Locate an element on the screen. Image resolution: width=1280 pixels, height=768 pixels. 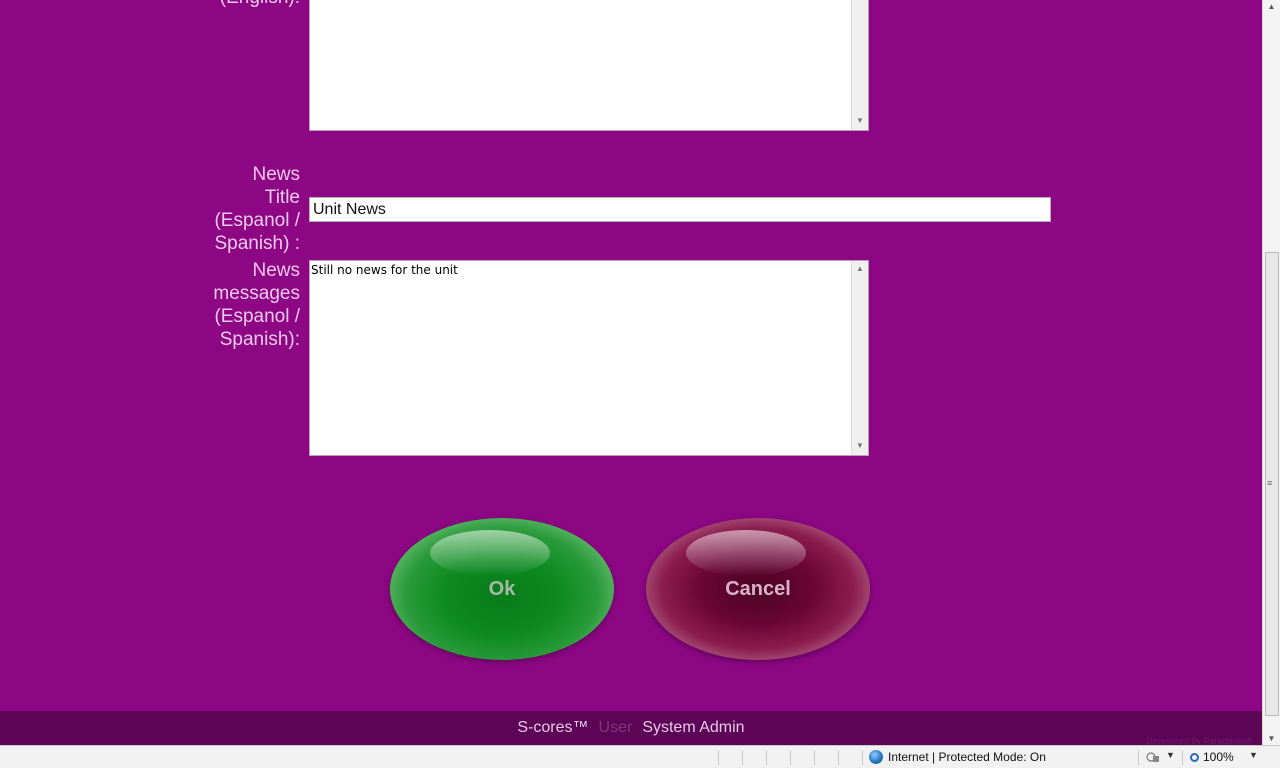
security-zone: Internet | Protected Mode: On is located at coordinates (957, 757).